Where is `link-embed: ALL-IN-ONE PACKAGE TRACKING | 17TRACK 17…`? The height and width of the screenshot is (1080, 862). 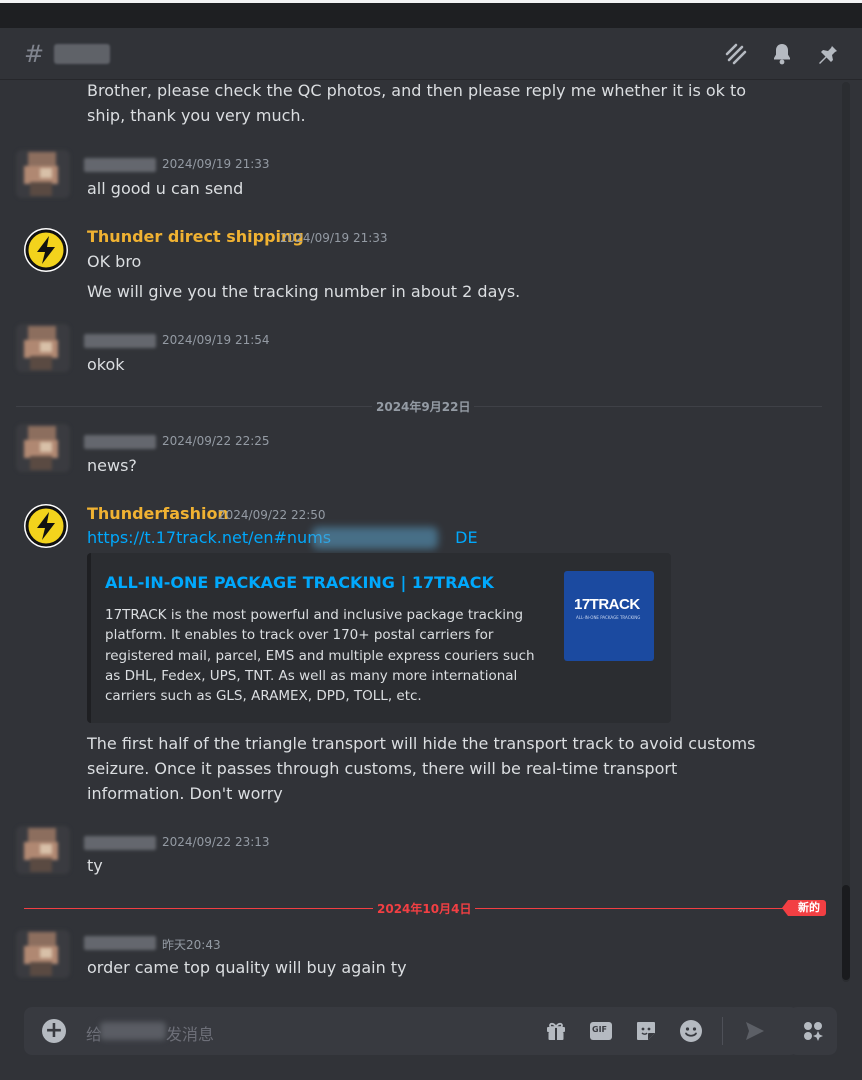 link-embed: ALL-IN-ONE PACKAGE TRACKING | 17TRACK 17… is located at coordinates (379, 638).